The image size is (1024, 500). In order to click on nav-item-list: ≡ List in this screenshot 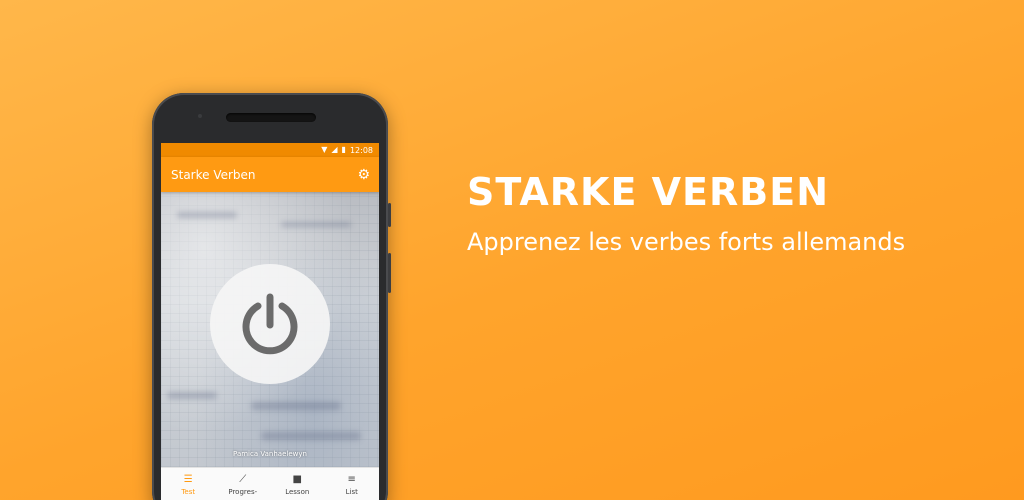, I will do `click(352, 484)`.